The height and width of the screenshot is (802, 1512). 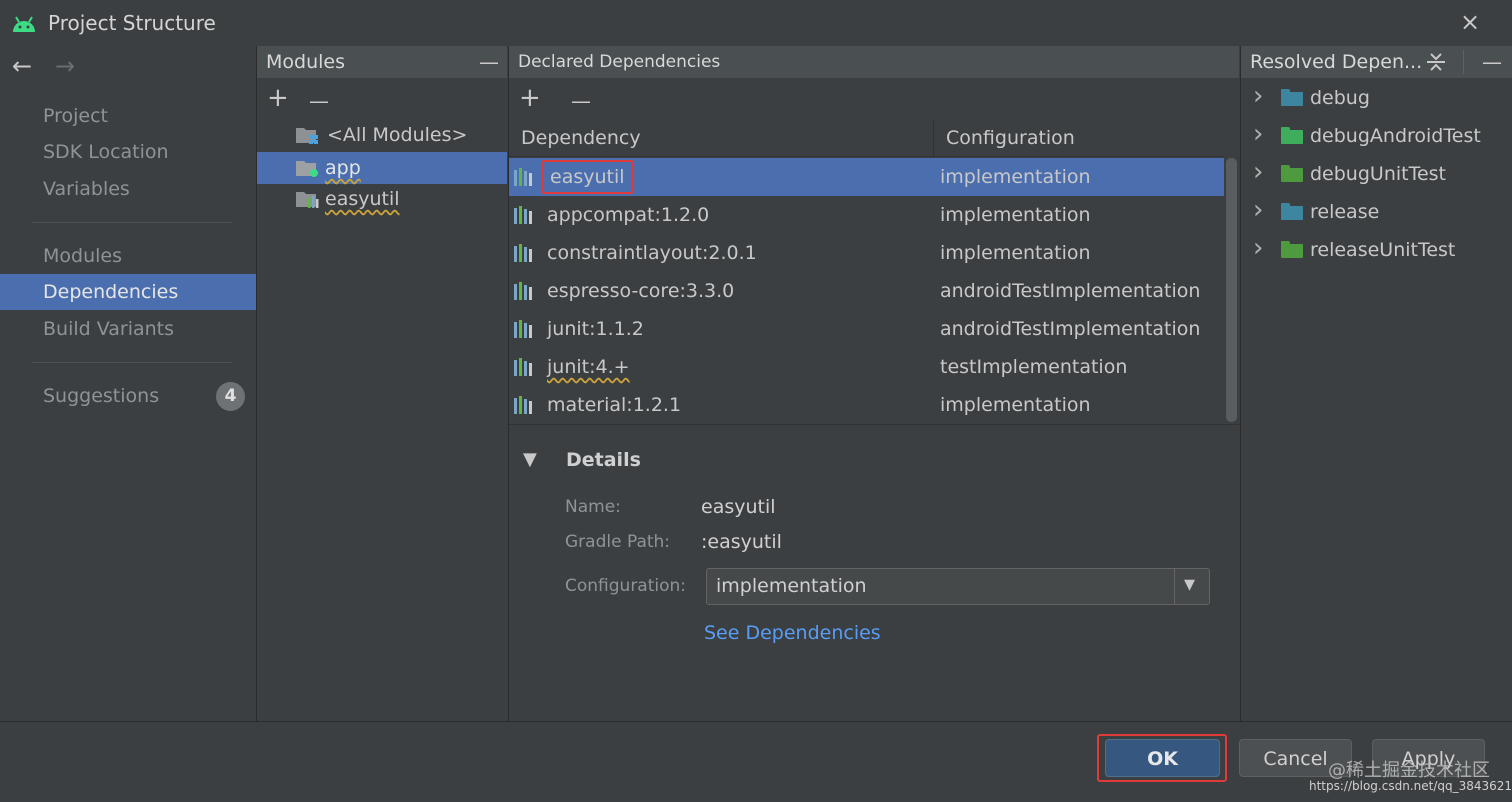 What do you see at coordinates (22, 66) in the screenshot?
I see `back-arrow-icon: ←` at bounding box center [22, 66].